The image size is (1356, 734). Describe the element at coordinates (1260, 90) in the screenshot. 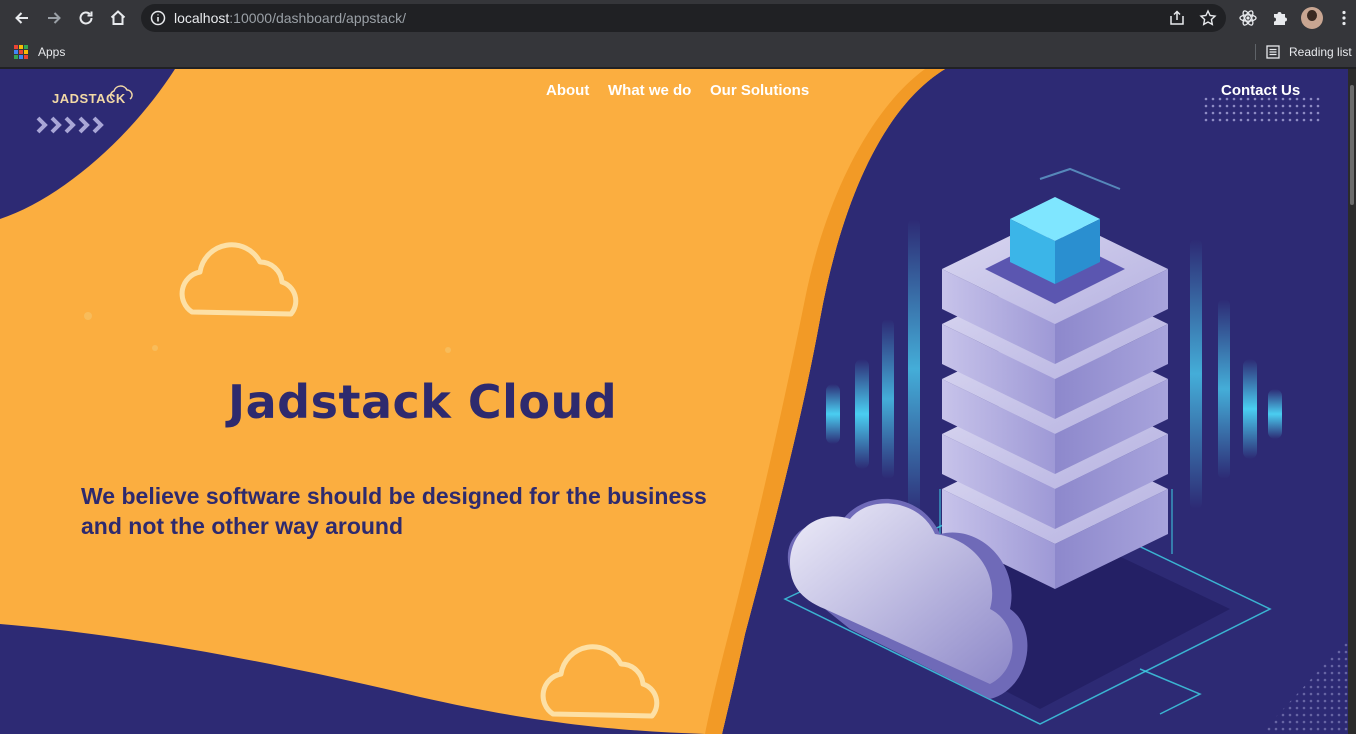

I see `nav-contact-us: Contact Us` at that location.